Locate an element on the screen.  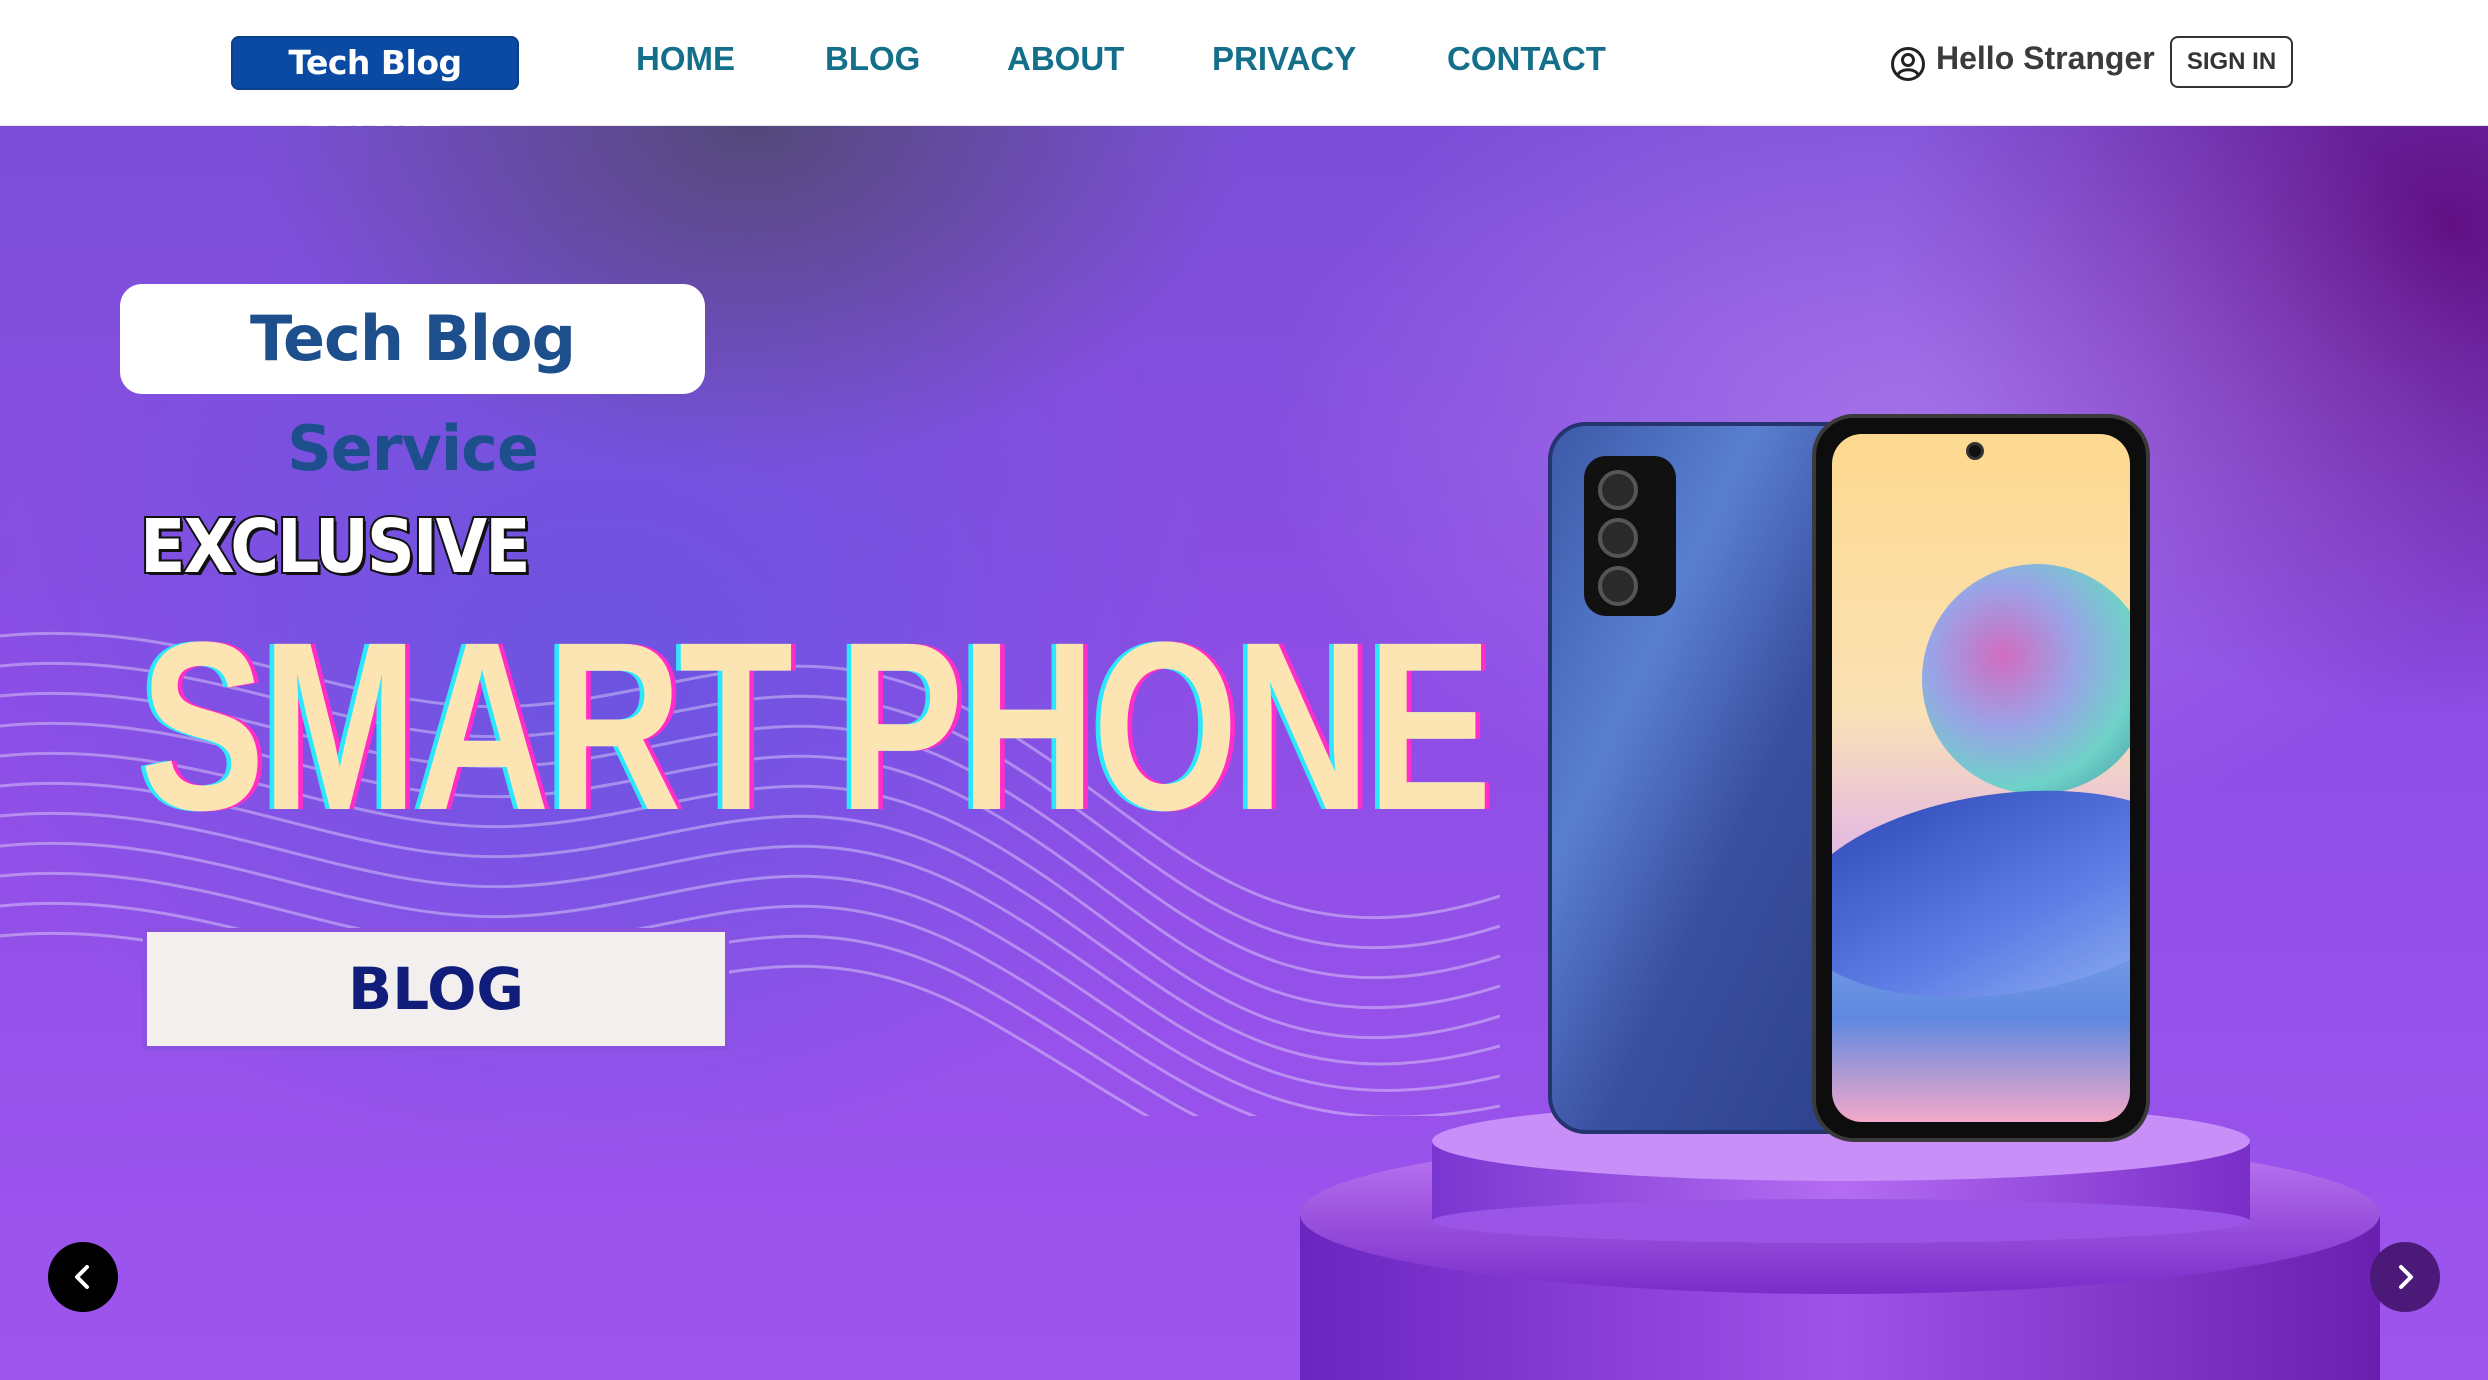
site-logo: Tech Blog Service is located at coordinates (375, 86).